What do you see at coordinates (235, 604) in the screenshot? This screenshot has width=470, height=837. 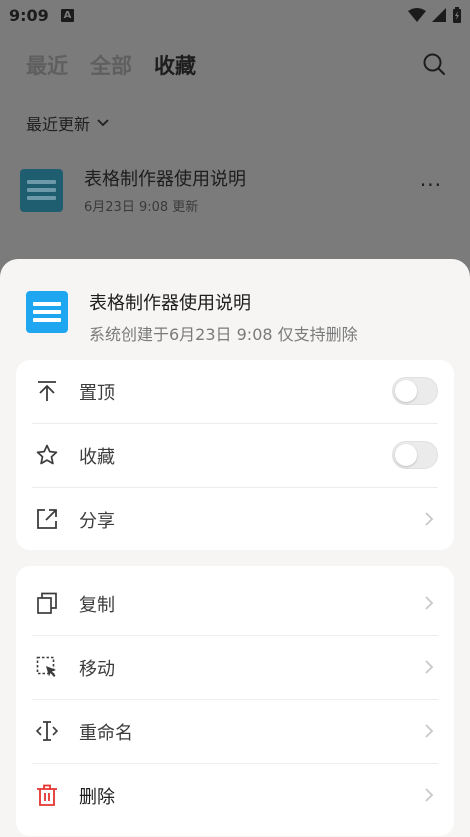 I see `option-copy: 复制` at bounding box center [235, 604].